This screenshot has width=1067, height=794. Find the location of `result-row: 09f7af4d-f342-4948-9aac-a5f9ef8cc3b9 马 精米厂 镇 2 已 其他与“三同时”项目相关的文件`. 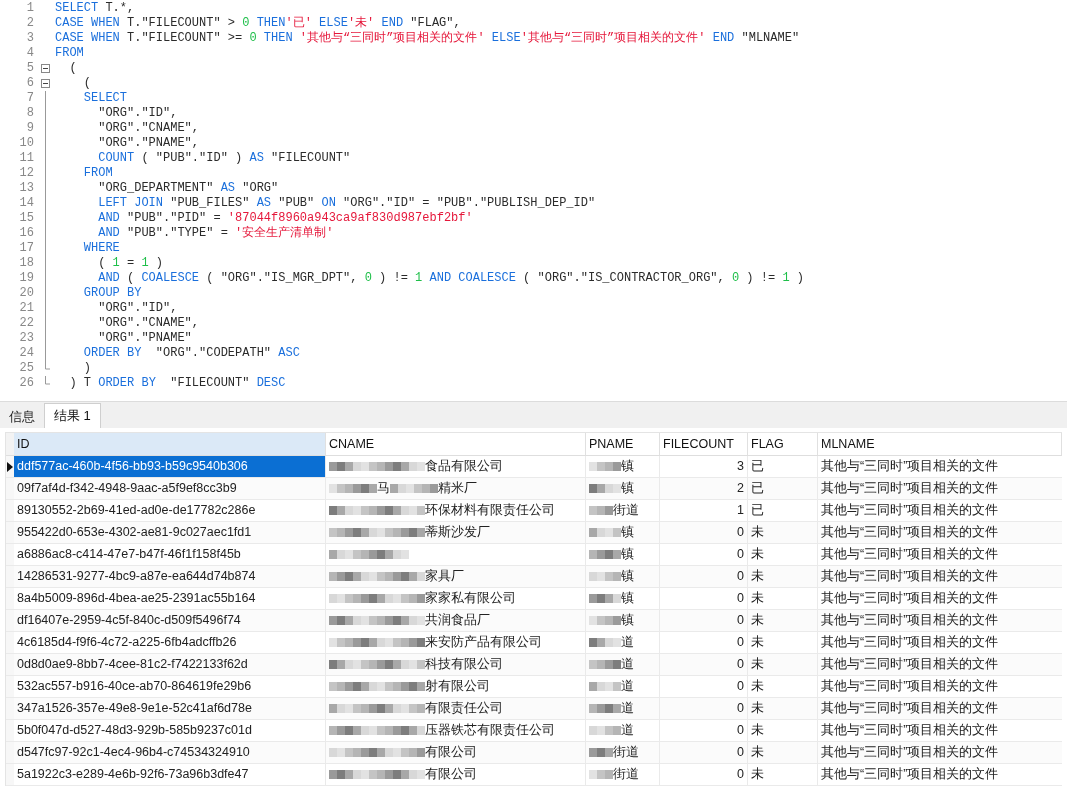

result-row: 09f7af4d-f342-4948-9aac-a5f9ef8cc3b9 马 精米厂 镇 2 已 其他与“三同时”项目相关的文件 is located at coordinates (534, 489).